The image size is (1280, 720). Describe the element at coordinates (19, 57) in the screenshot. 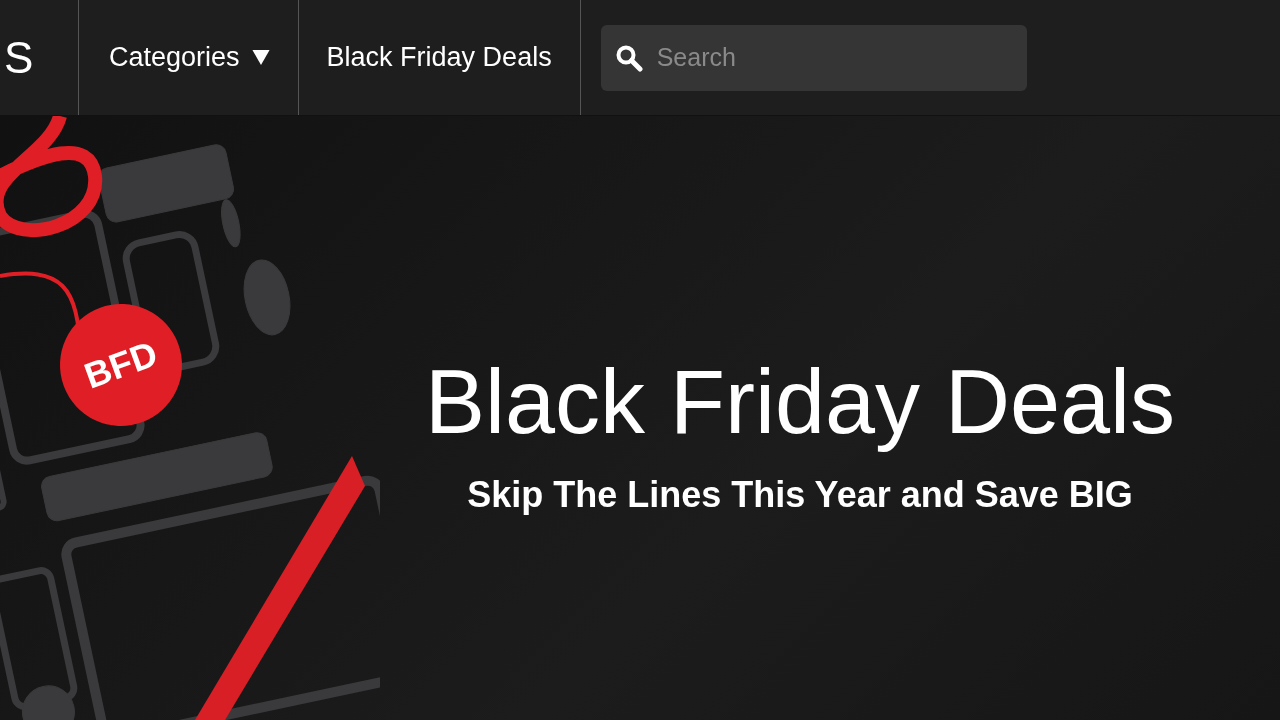

I see `logo-letter: S` at that location.